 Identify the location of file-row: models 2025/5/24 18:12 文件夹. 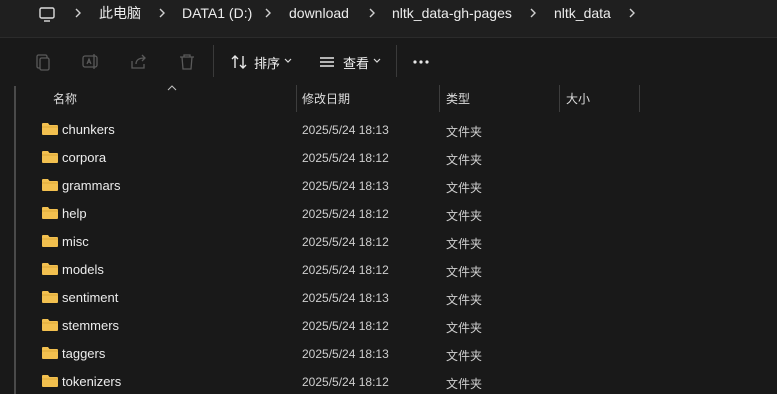
(400, 270).